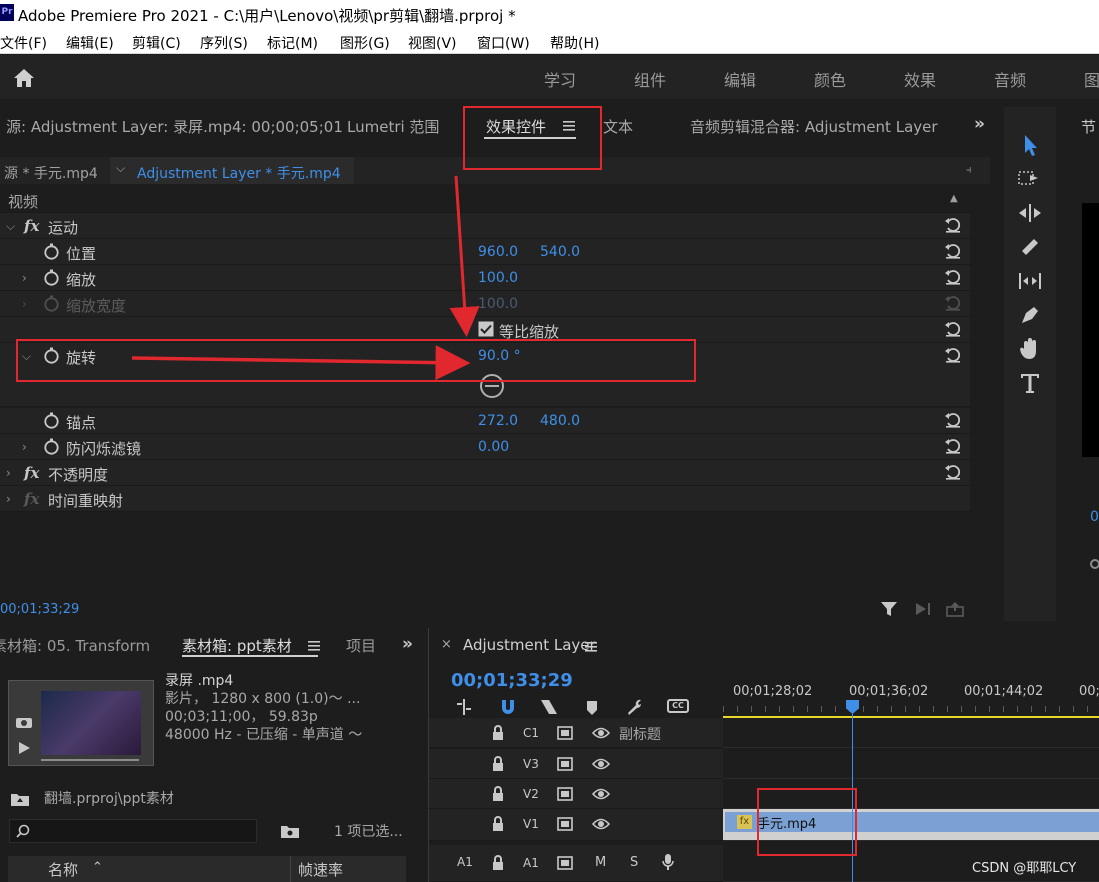 Image resolution: width=1099 pixels, height=882 pixels. What do you see at coordinates (956, 609) in the screenshot?
I see `export-icon` at bounding box center [956, 609].